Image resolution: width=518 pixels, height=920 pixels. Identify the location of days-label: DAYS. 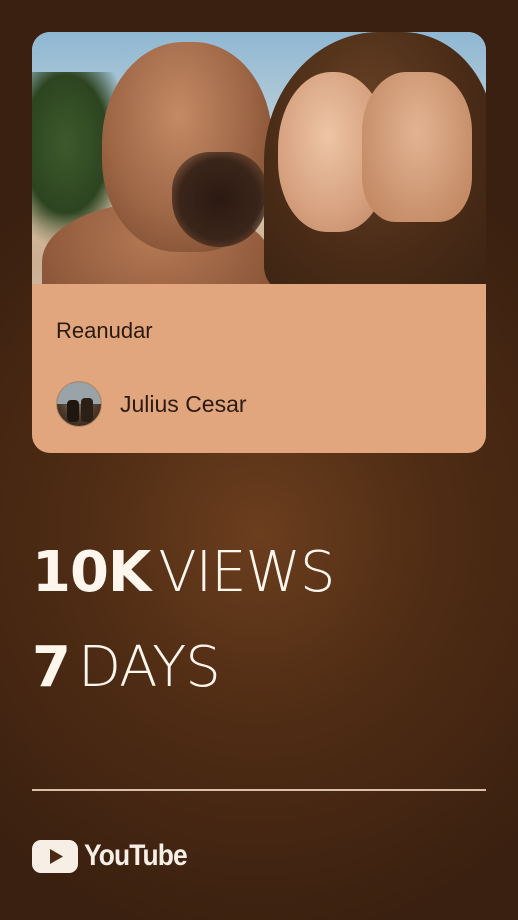
(149, 667).